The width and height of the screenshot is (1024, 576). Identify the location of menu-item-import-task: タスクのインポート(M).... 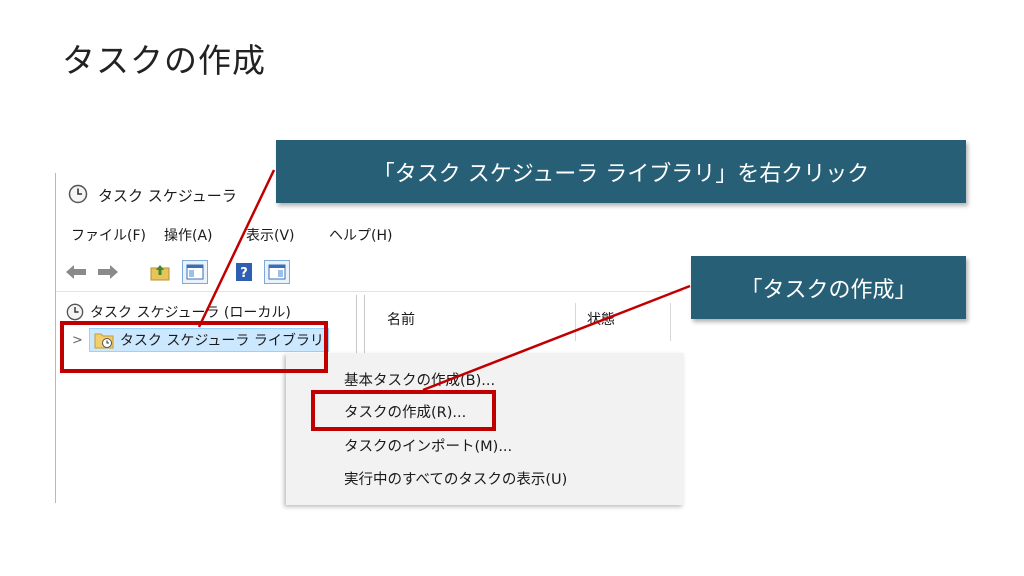
(428, 445).